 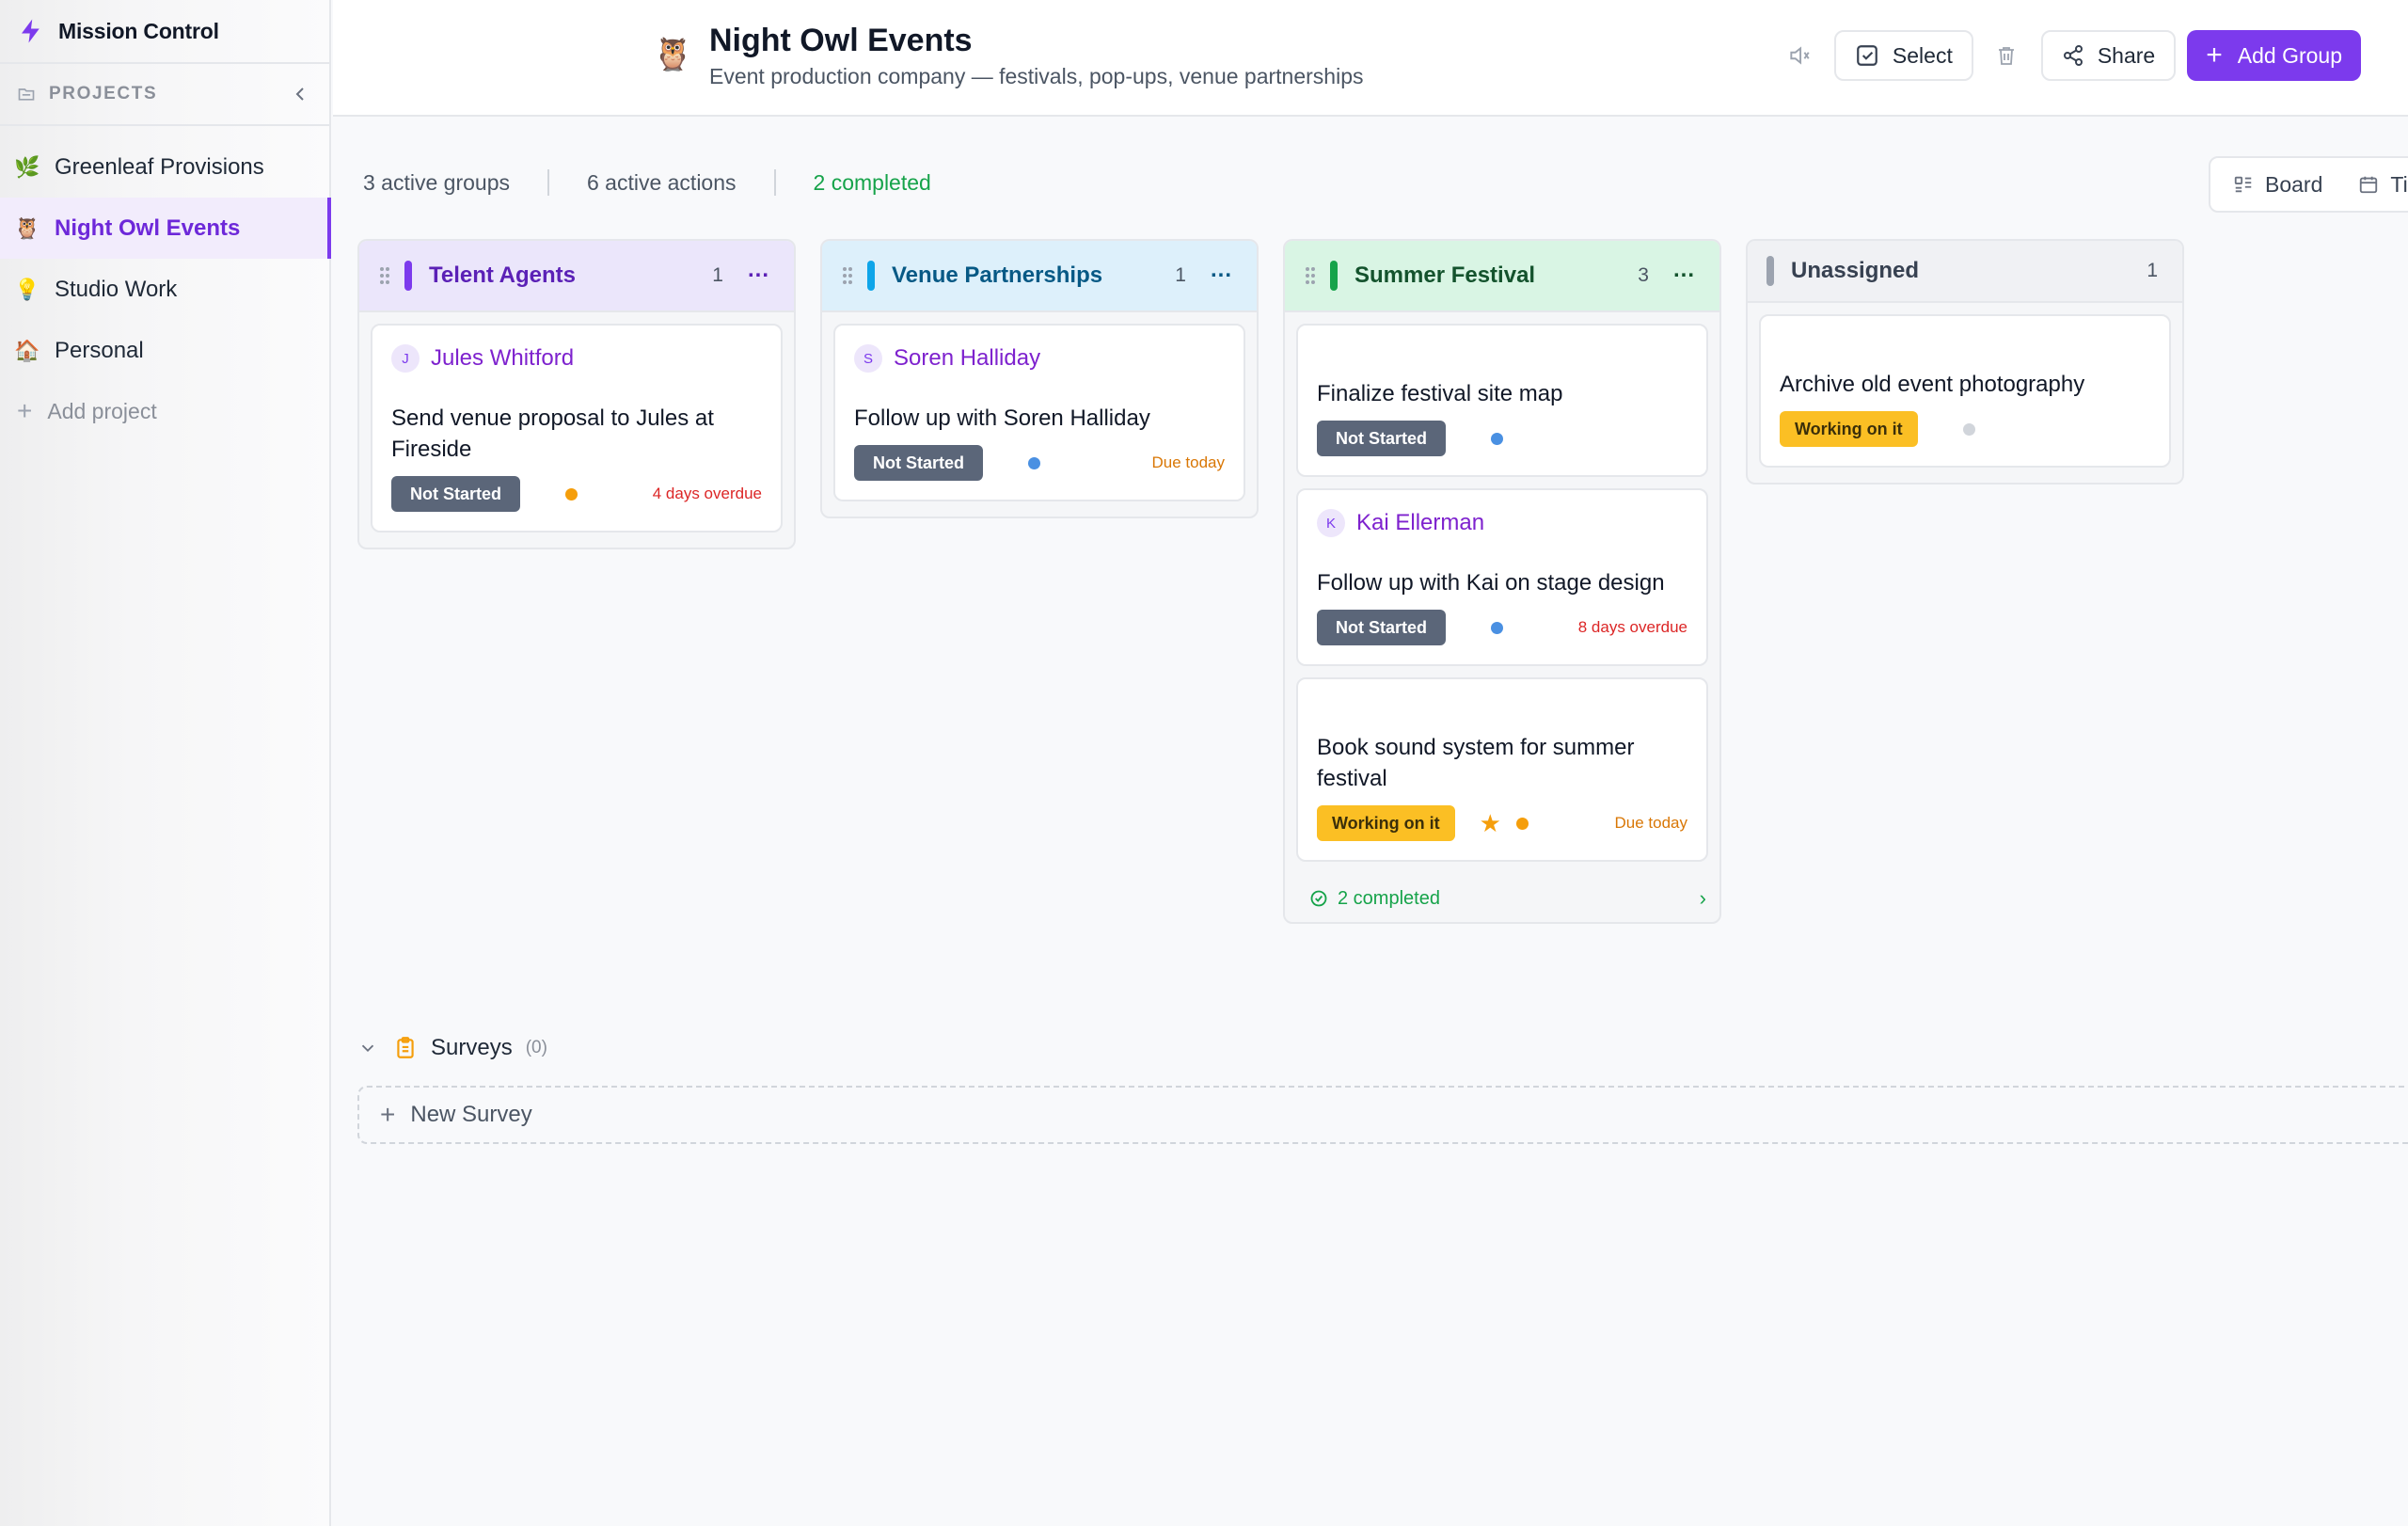 What do you see at coordinates (27, 289) in the screenshot?
I see `lightbulb-icon: 💡` at bounding box center [27, 289].